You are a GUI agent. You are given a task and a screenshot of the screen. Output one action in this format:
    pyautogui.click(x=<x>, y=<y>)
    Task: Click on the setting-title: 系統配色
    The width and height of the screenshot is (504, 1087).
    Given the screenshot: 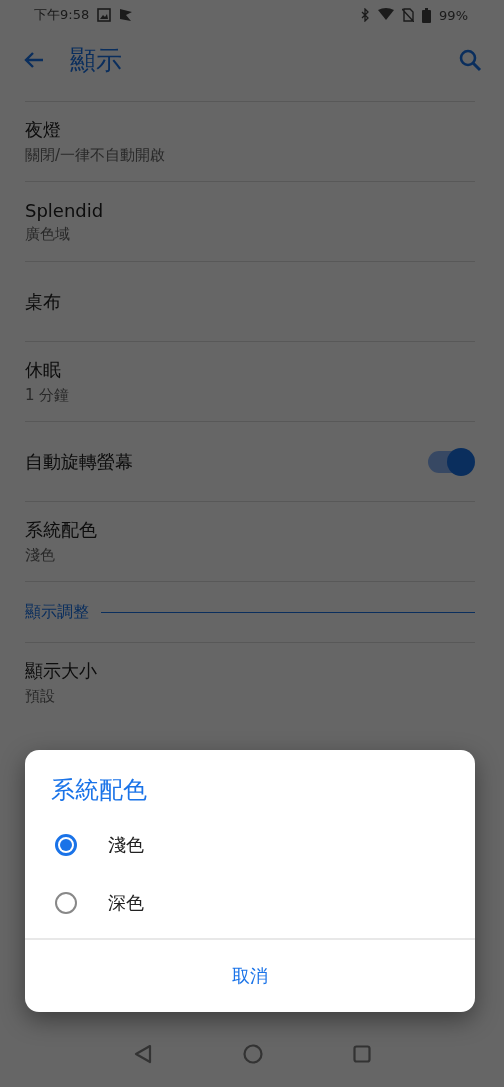 What is the action you would take?
    pyautogui.click(x=250, y=530)
    